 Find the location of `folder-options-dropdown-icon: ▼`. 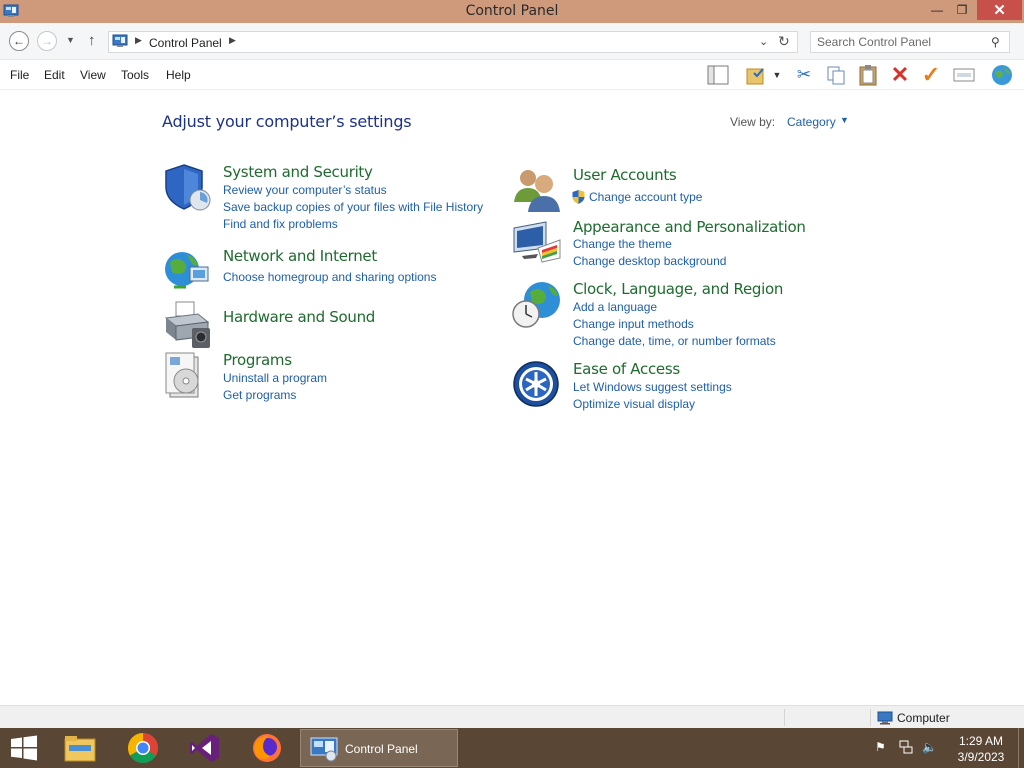

folder-options-dropdown-icon: ▼ is located at coordinates (777, 75).